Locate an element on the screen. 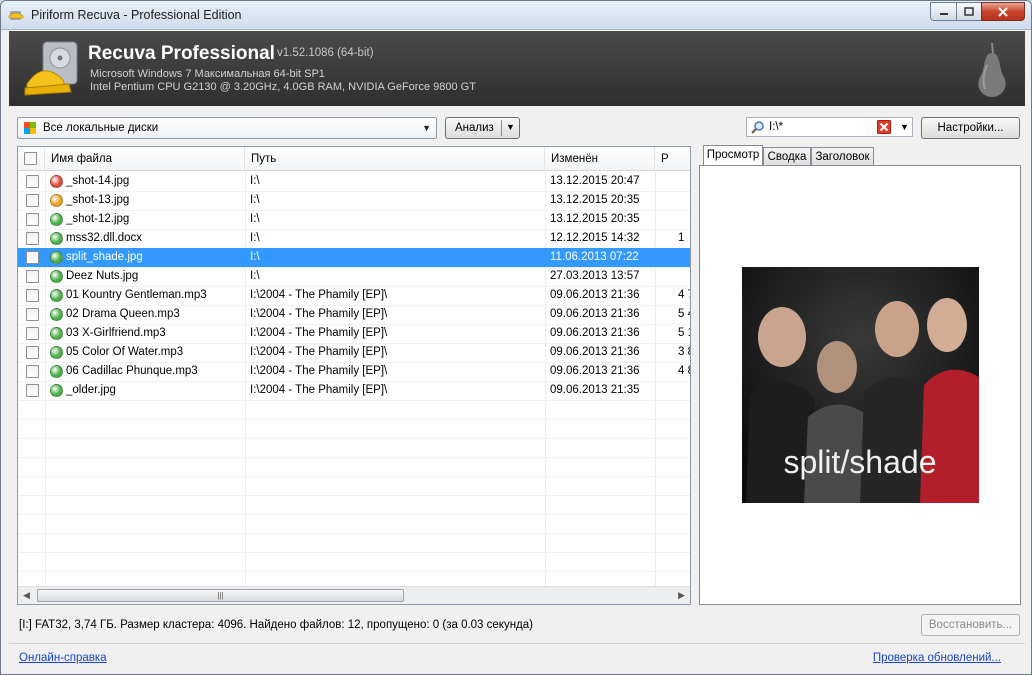 The height and width of the screenshot is (675, 1032). table-row: _shot-14.jpg I:\ 13.12.2015 20:47 is located at coordinates (354, 181).